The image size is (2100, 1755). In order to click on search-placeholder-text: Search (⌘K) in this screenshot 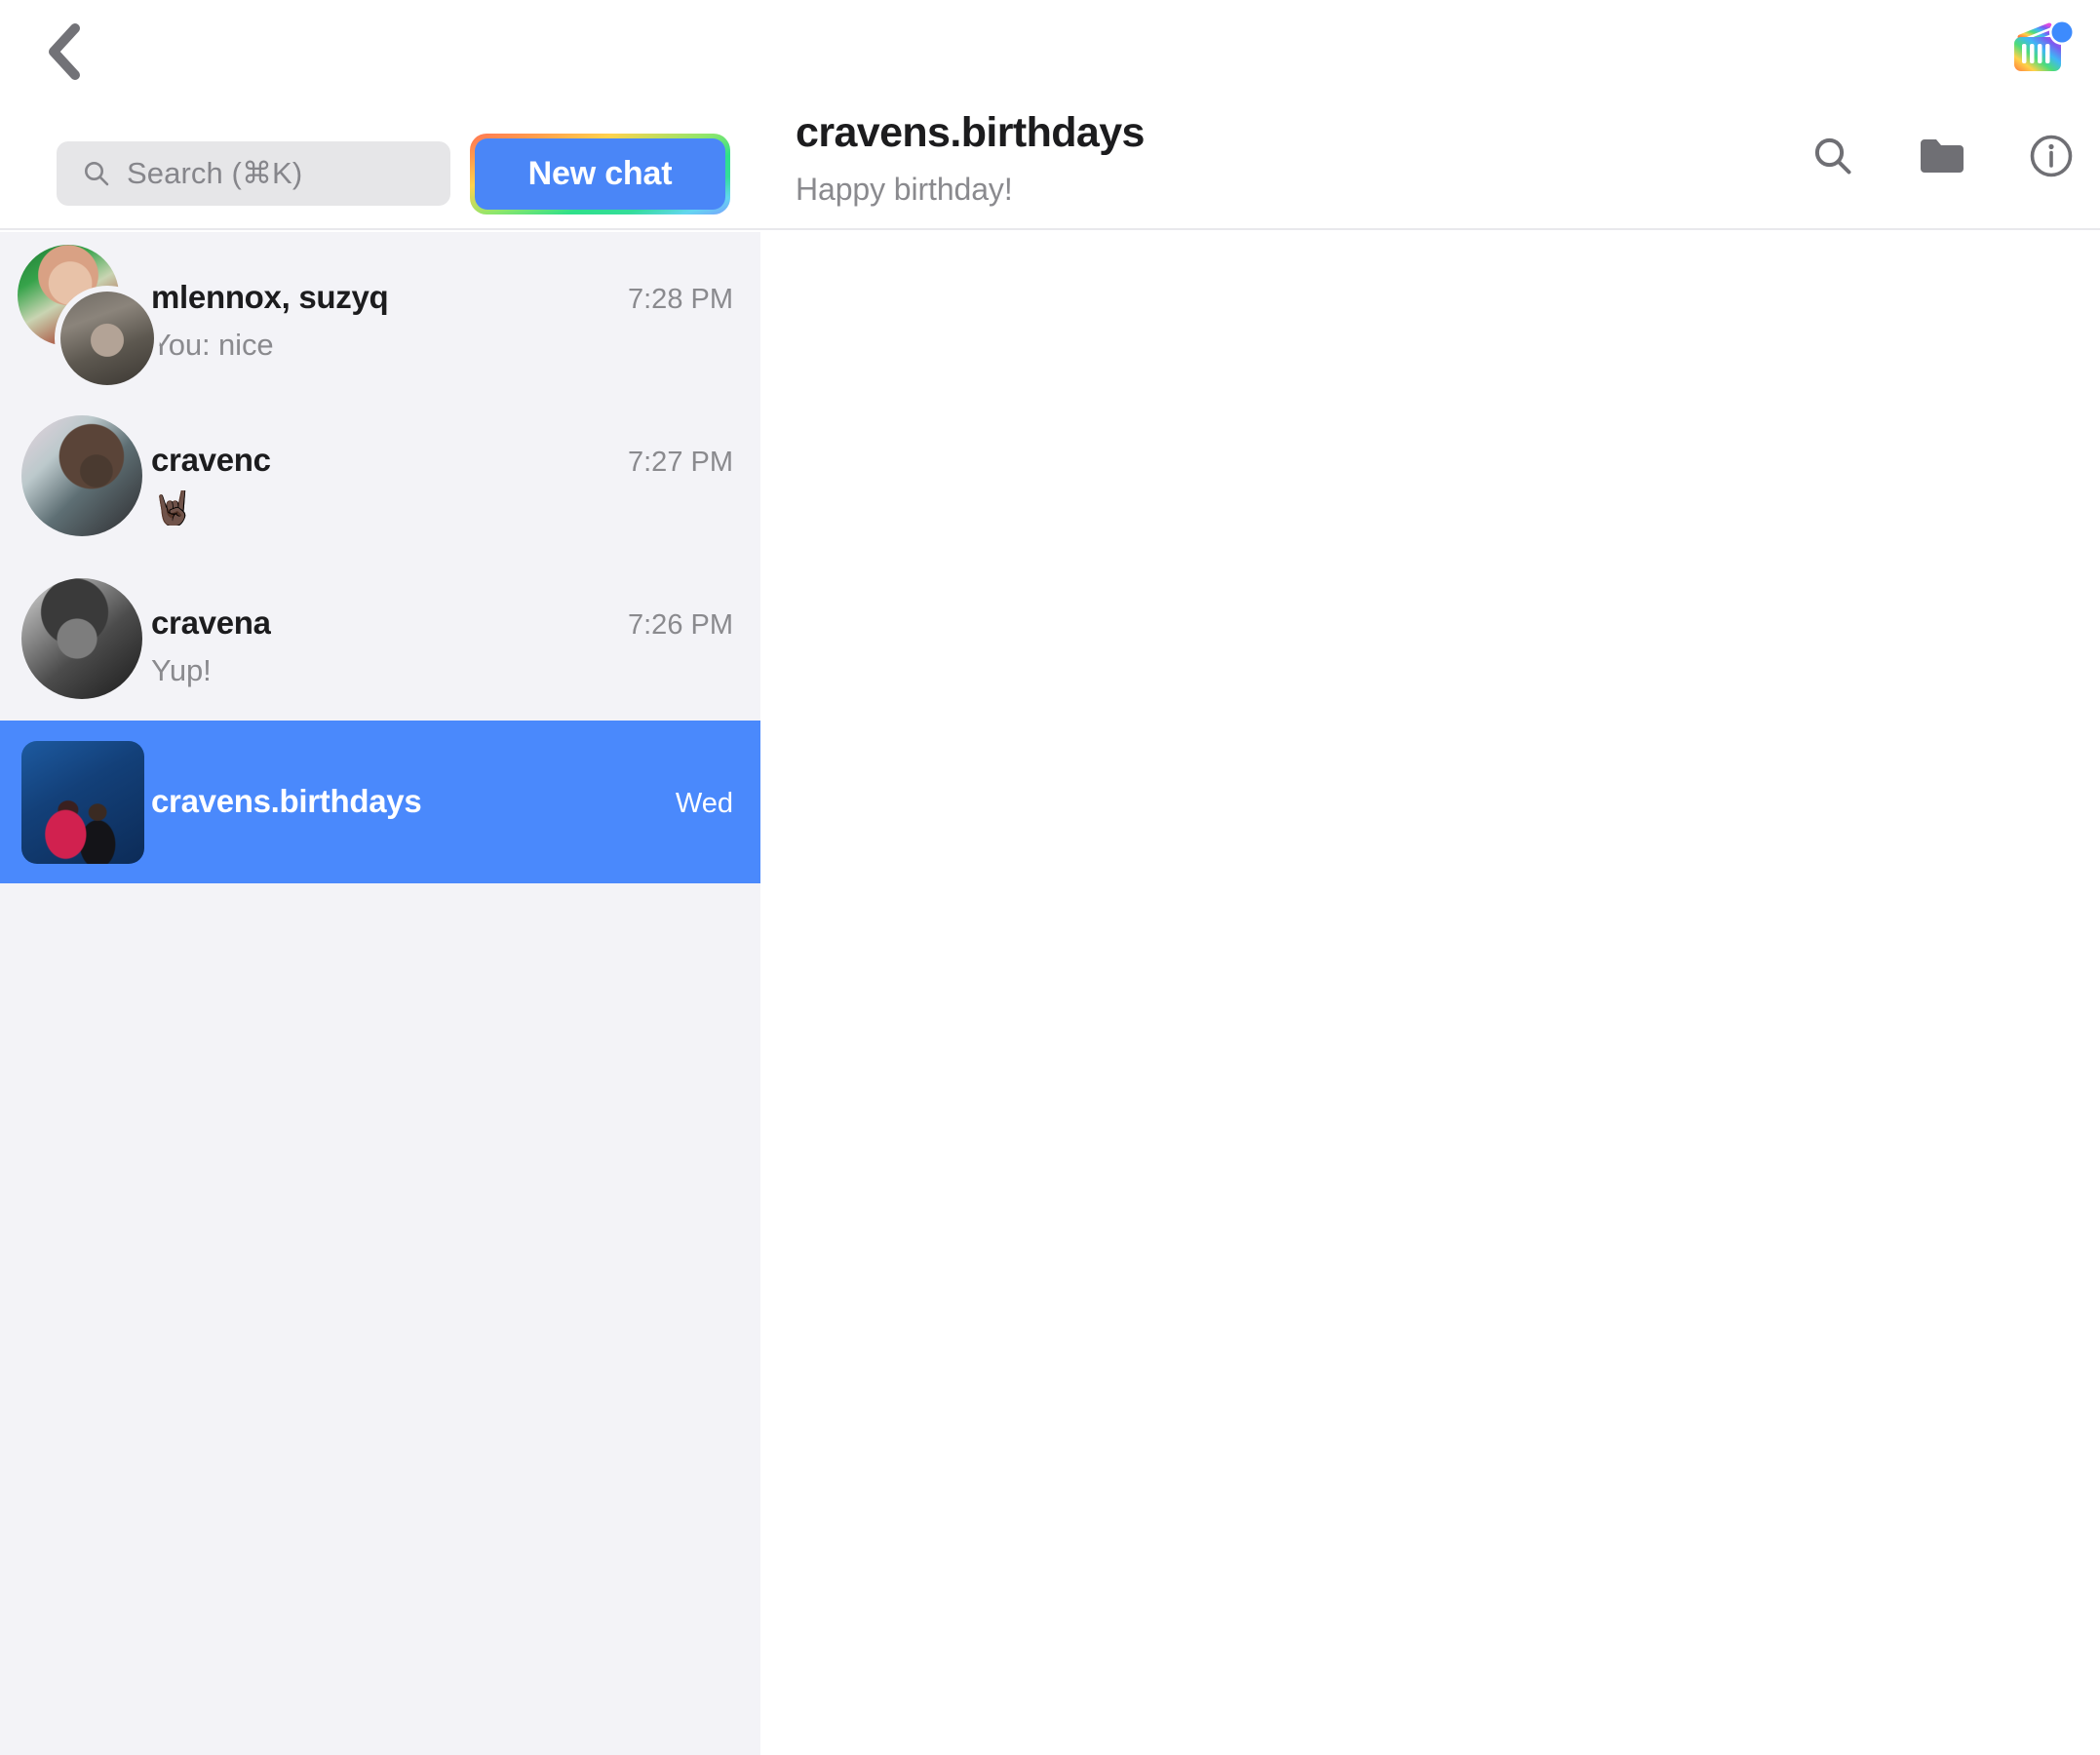, I will do `click(215, 173)`.